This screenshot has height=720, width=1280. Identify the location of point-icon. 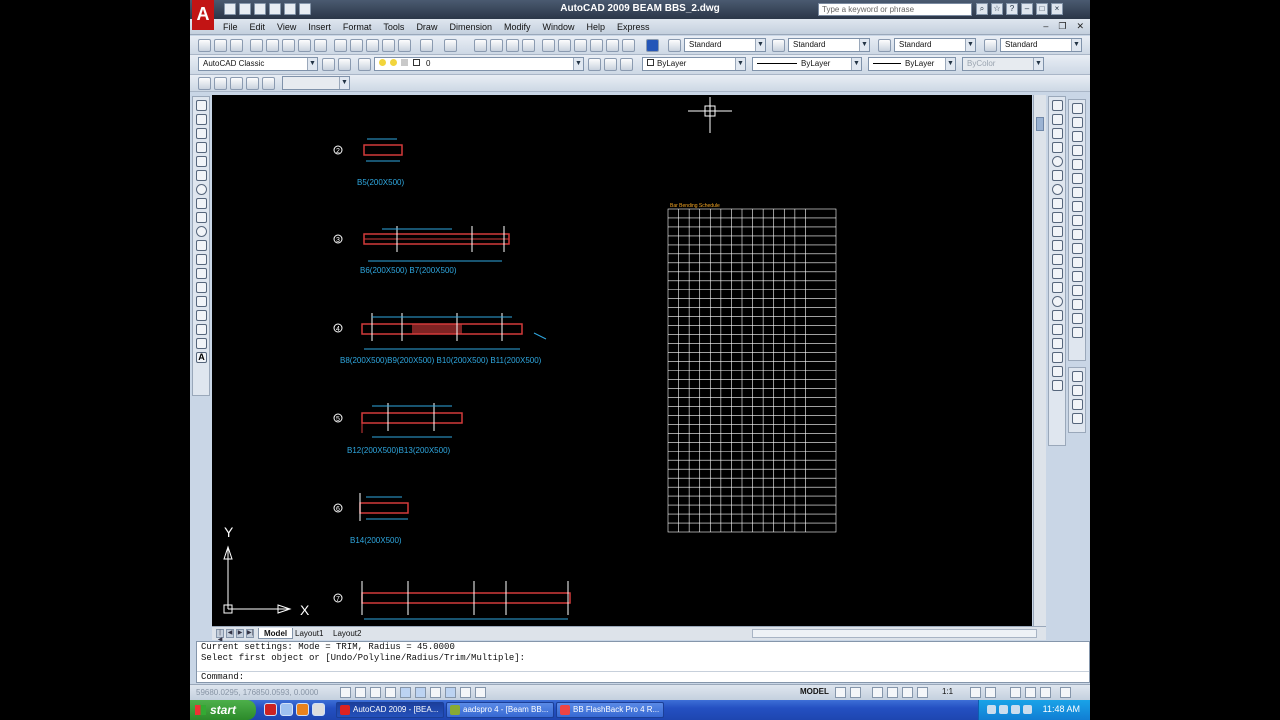
(201, 287).